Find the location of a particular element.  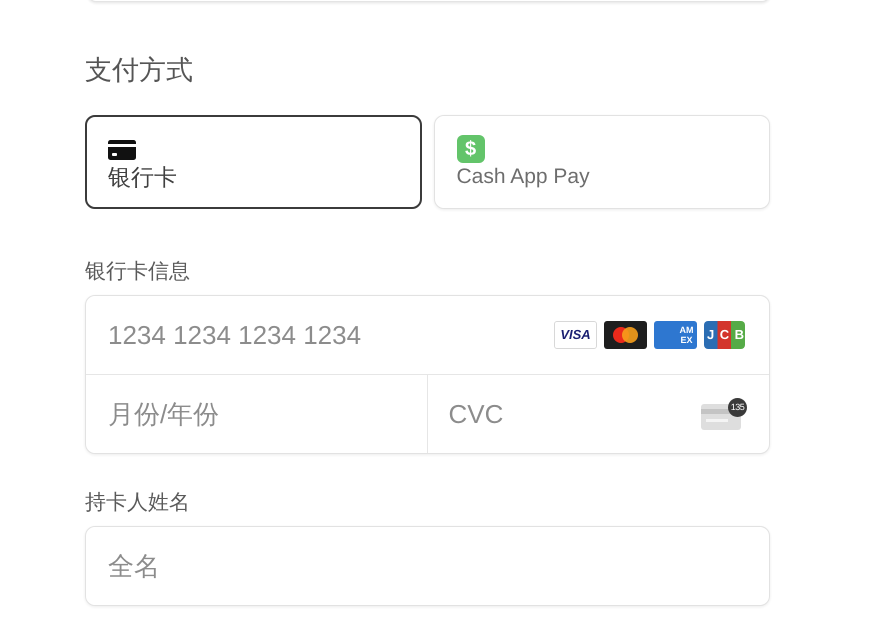

name-field: 全名 is located at coordinates (427, 566).